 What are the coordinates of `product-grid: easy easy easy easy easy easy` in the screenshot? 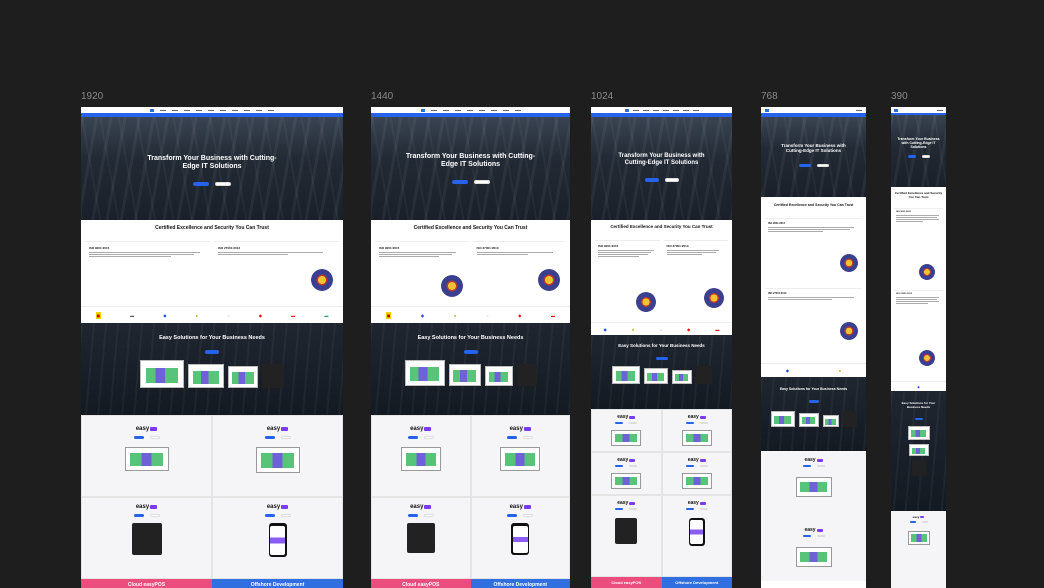 It's located at (661, 493).